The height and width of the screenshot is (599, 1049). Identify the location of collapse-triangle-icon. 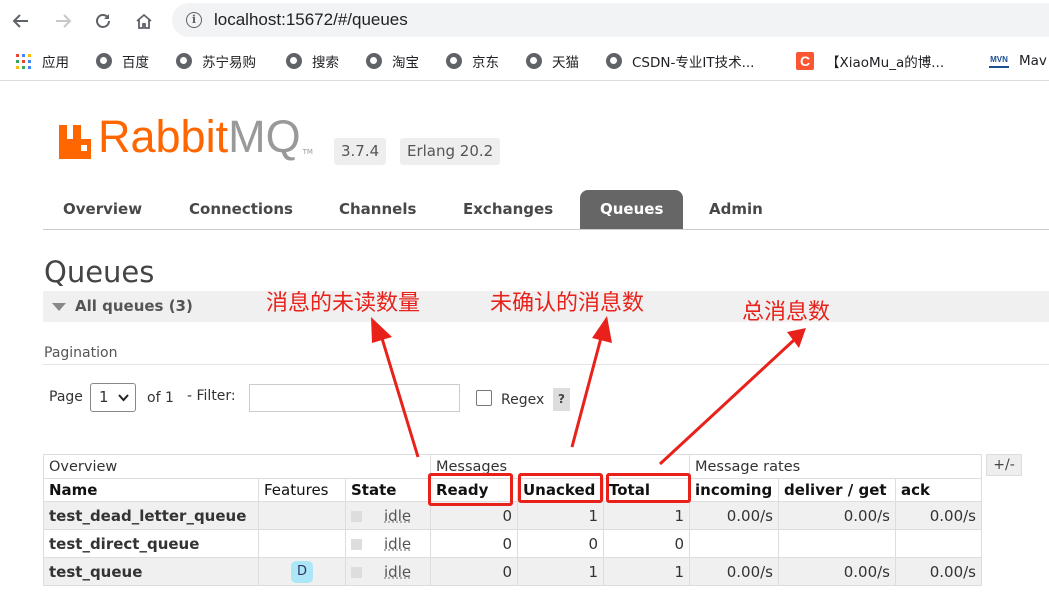
(59, 307).